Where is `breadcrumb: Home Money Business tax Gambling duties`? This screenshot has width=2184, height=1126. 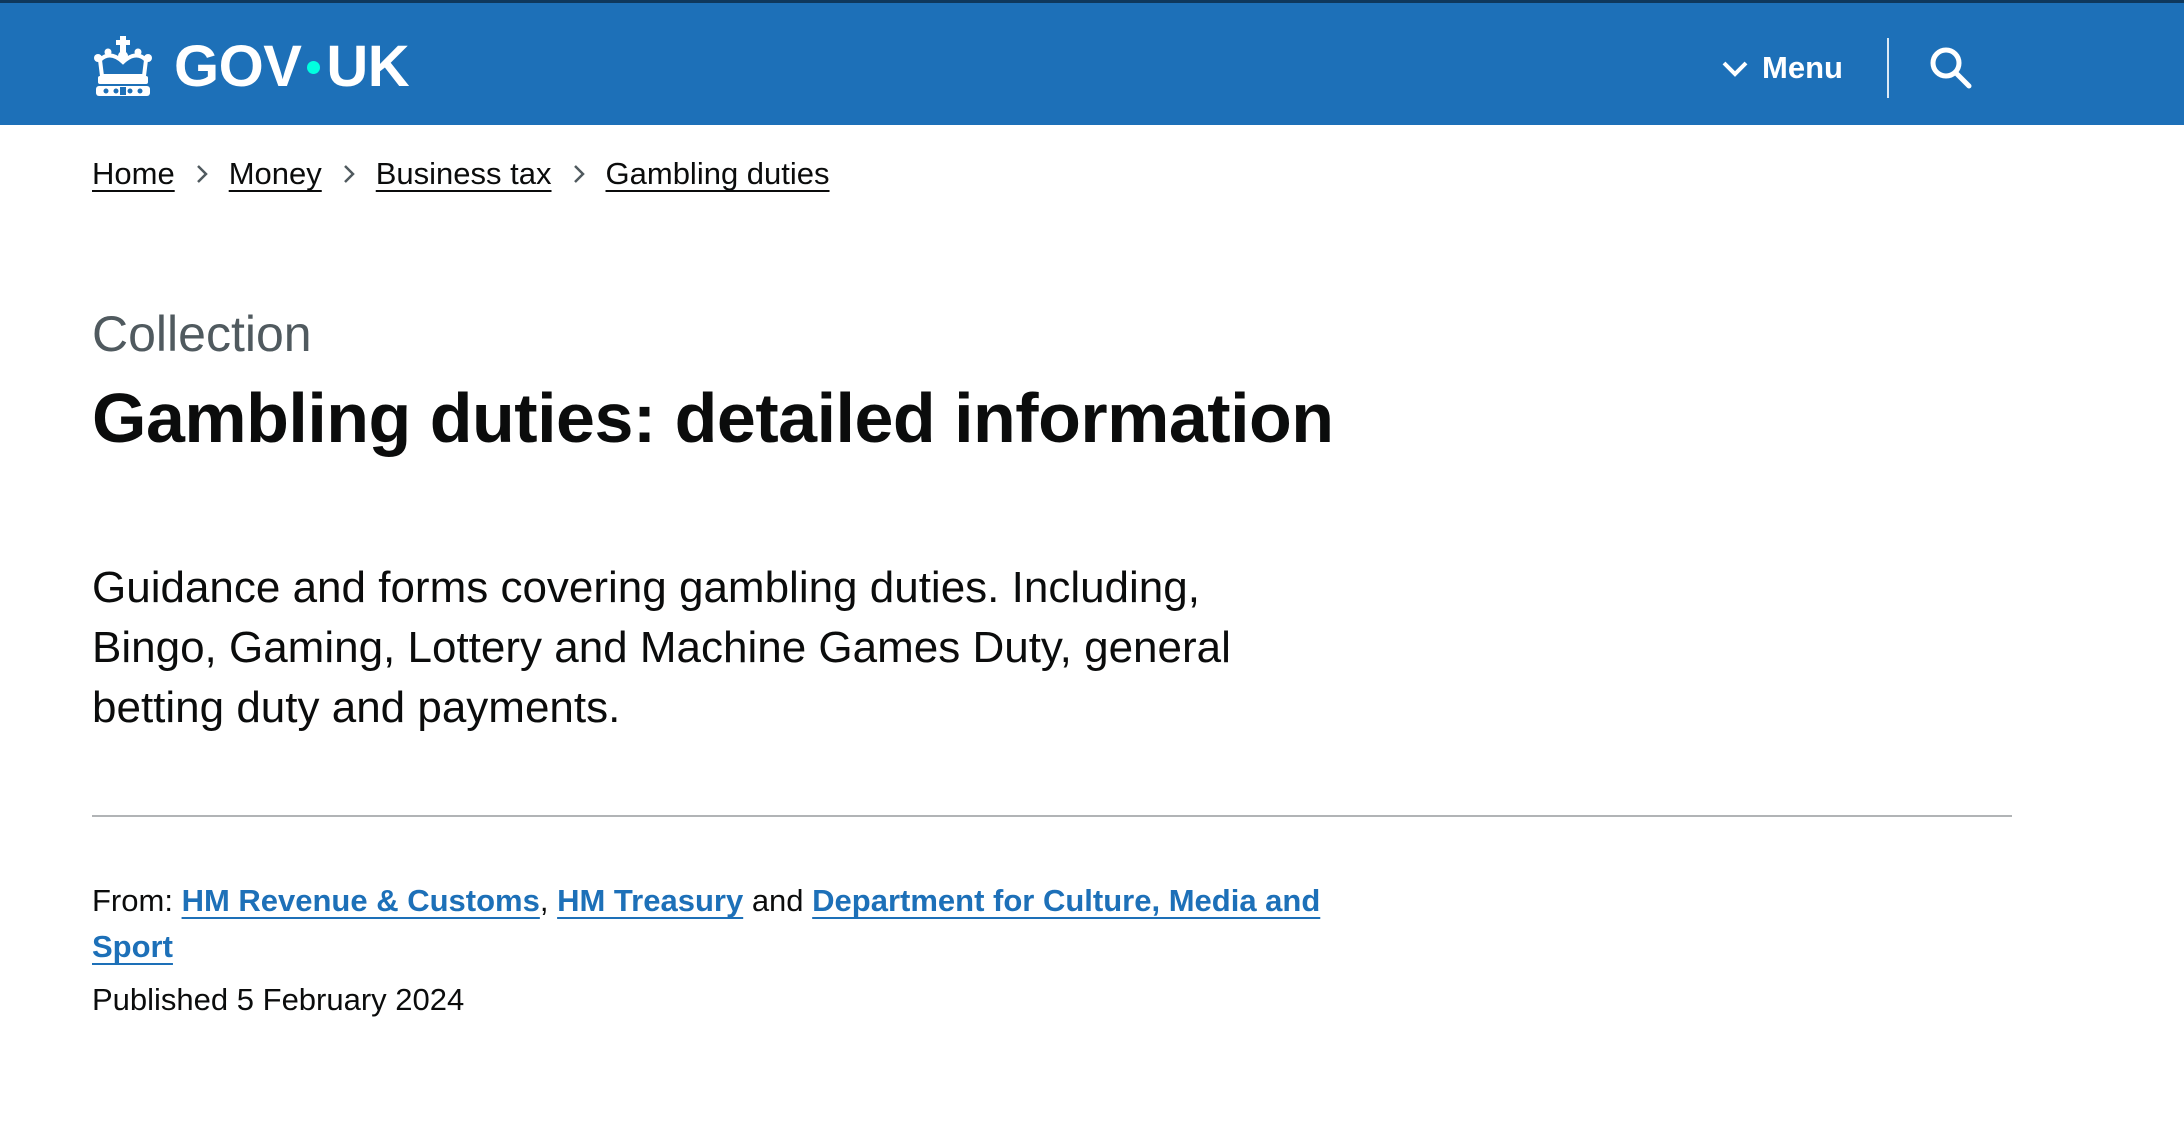
breadcrumb: Home Money Business tax Gambling duties is located at coordinates (461, 174).